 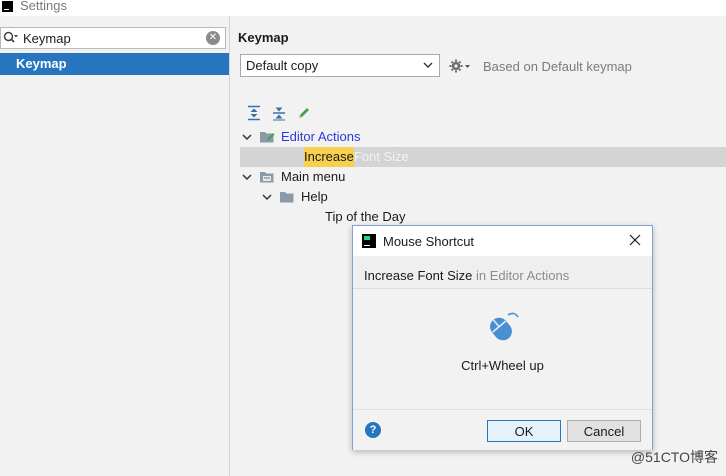 I want to click on folder-icon, so click(x=288, y=197).